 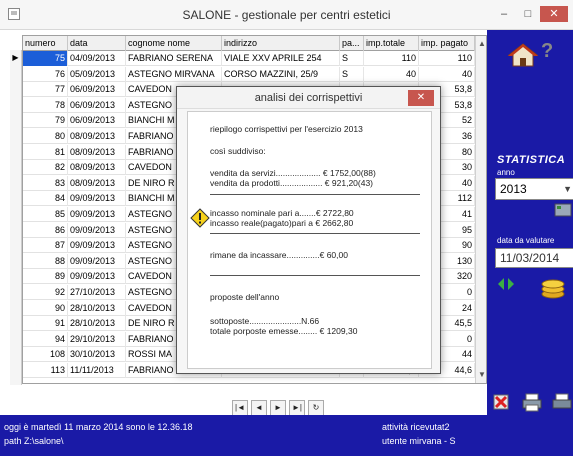 I want to click on minimize-button: –, so click(x=504, y=14).